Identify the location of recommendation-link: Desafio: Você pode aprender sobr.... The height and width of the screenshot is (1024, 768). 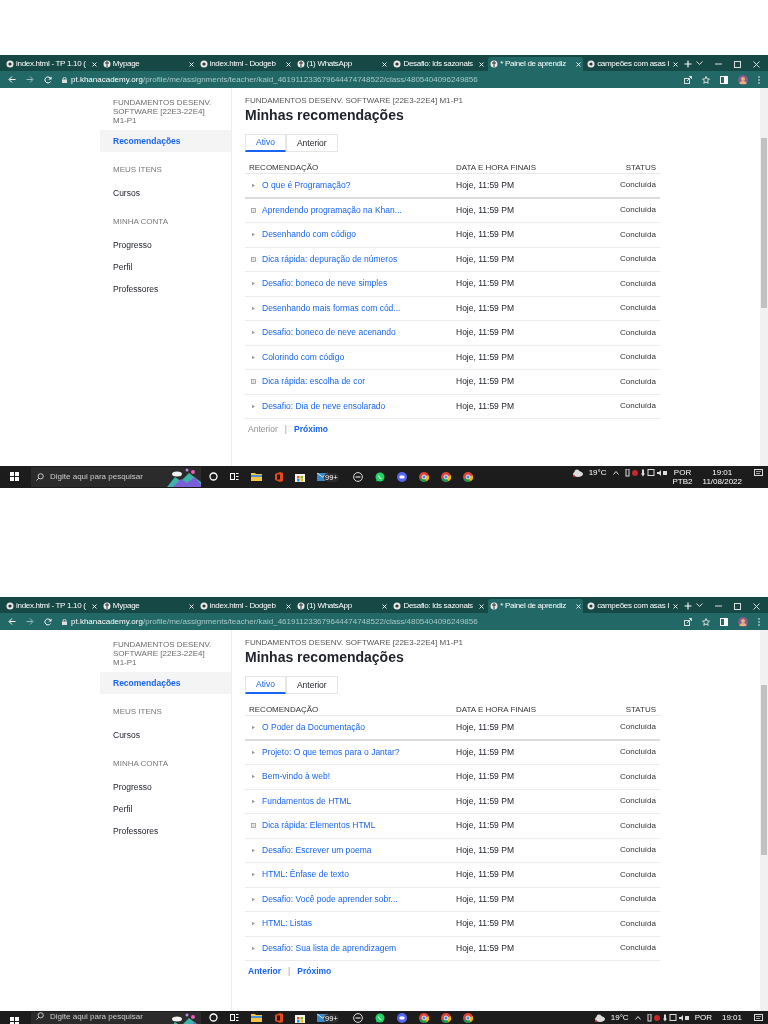
(330, 899).